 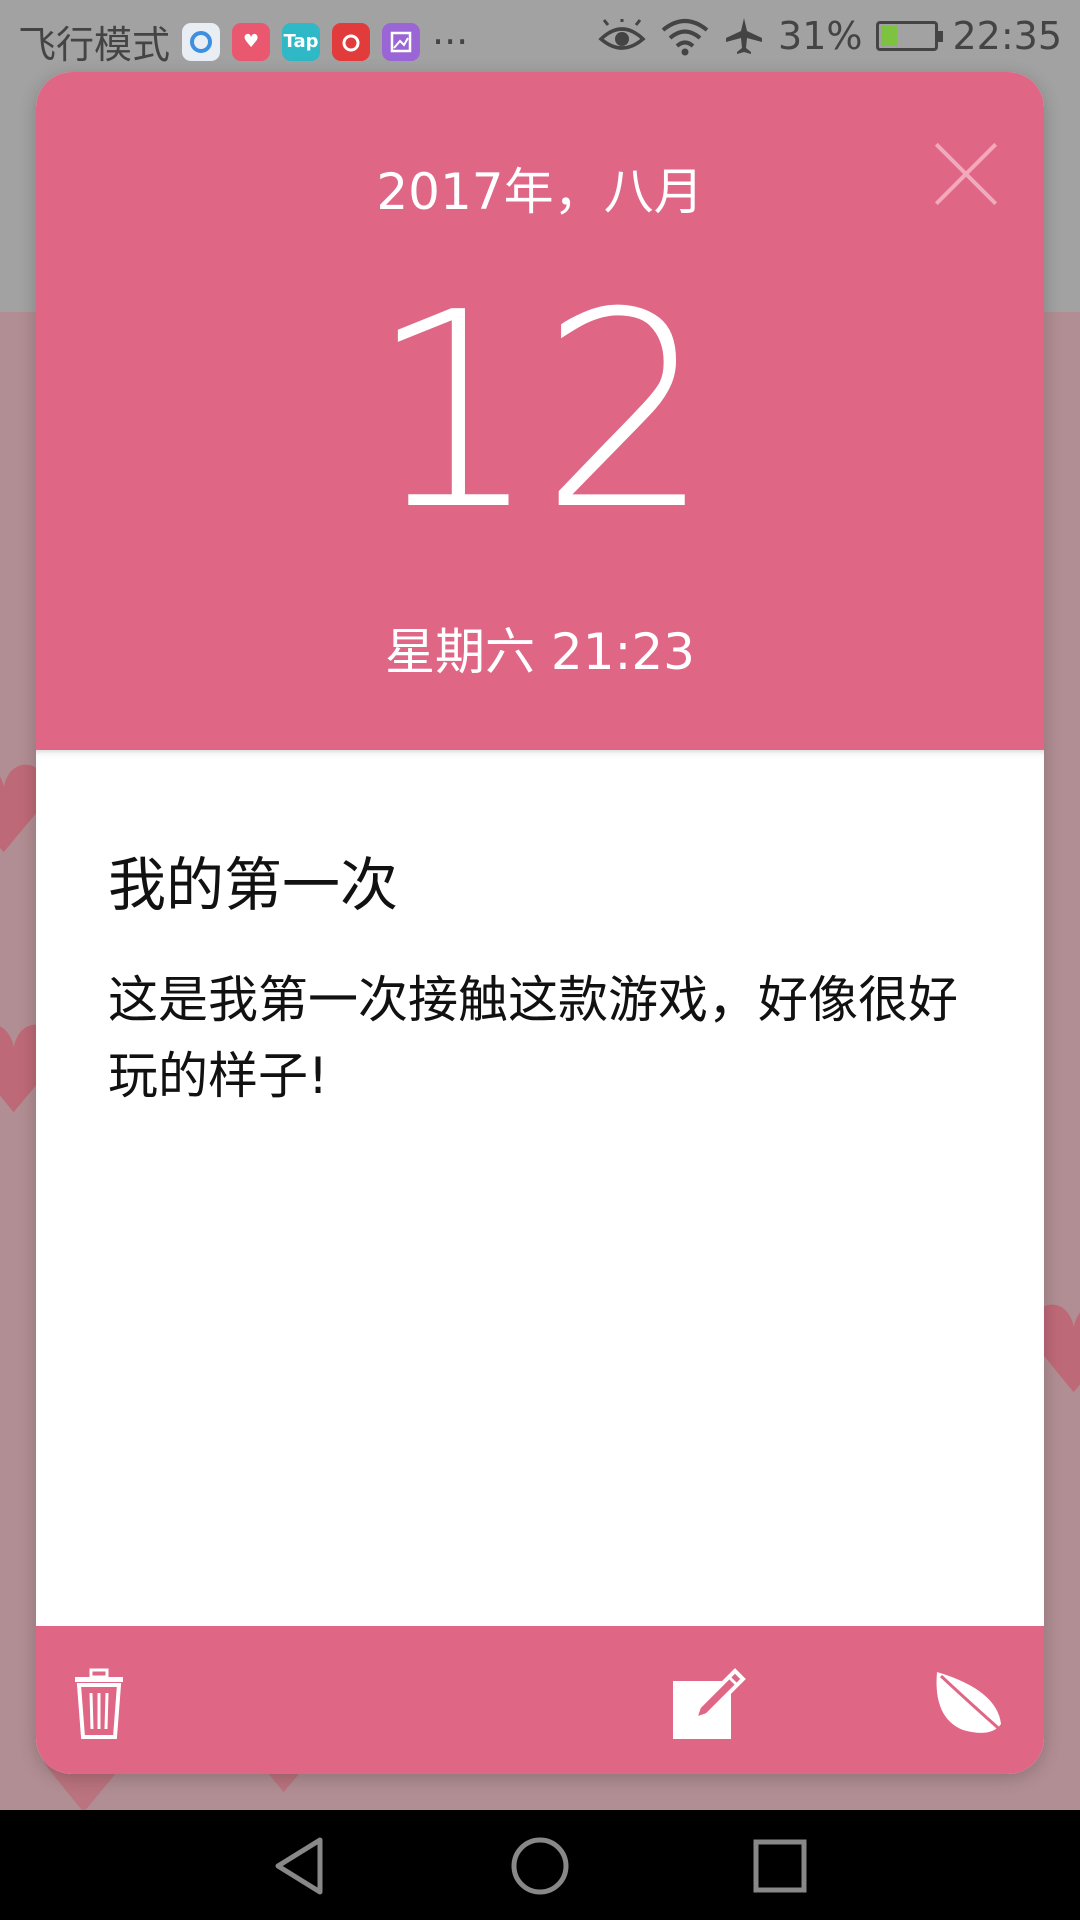 What do you see at coordinates (910, 36) in the screenshot?
I see `battery-icon` at bounding box center [910, 36].